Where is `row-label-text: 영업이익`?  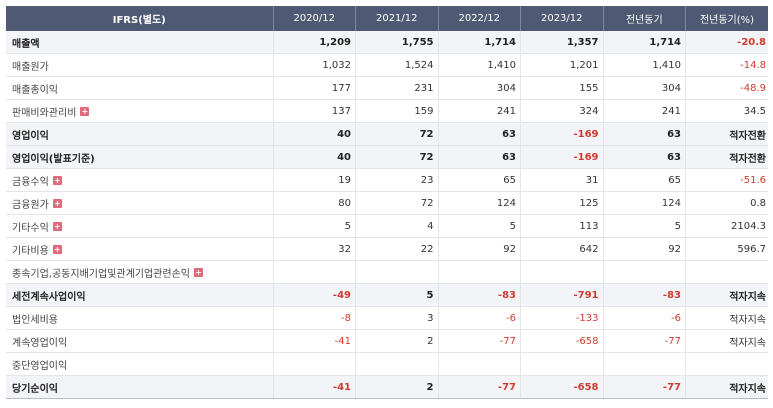 row-label-text: 영업이익 is located at coordinates (30, 136).